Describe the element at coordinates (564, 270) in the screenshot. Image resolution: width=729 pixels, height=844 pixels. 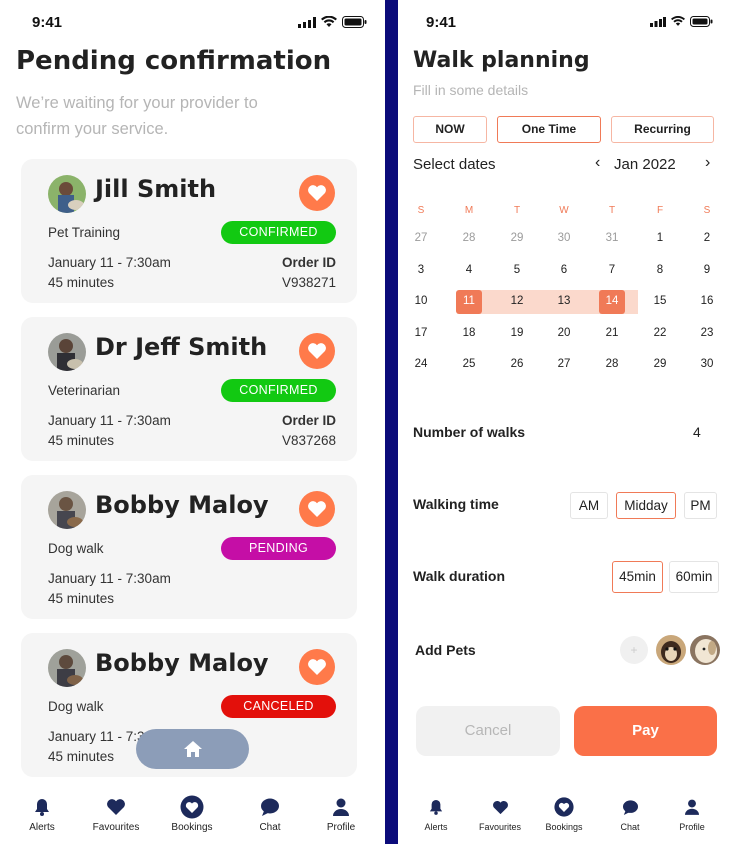
I see `calendar-day: 6` at that location.